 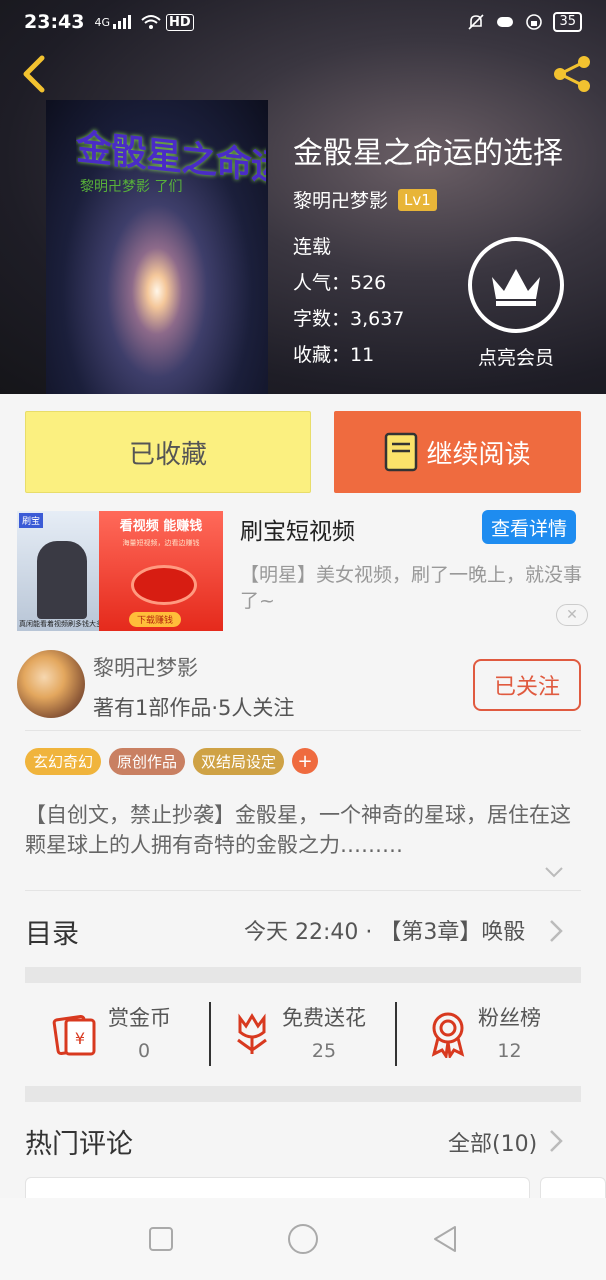 What do you see at coordinates (155, 619) in the screenshot?
I see `ad-thumb-download: 下载赚钱` at bounding box center [155, 619].